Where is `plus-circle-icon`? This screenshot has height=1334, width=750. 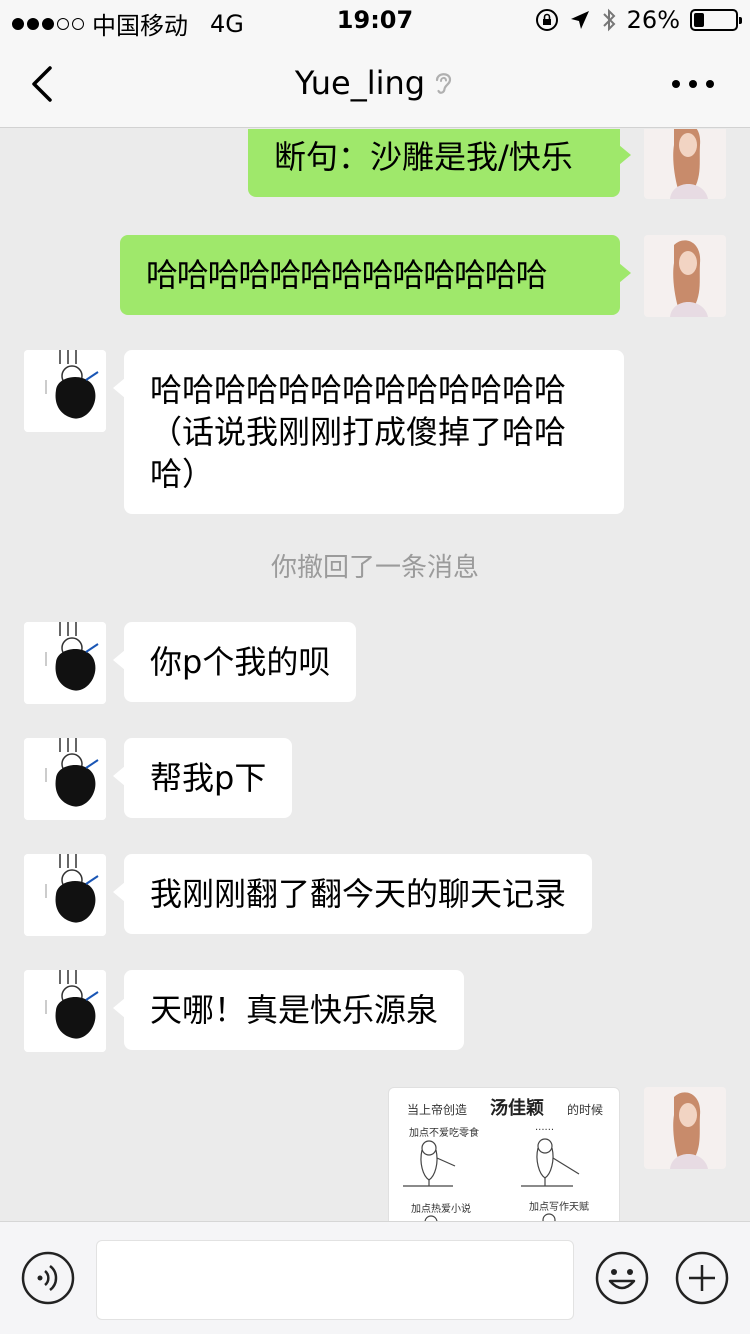
plus-circle-icon is located at coordinates (702, 1278).